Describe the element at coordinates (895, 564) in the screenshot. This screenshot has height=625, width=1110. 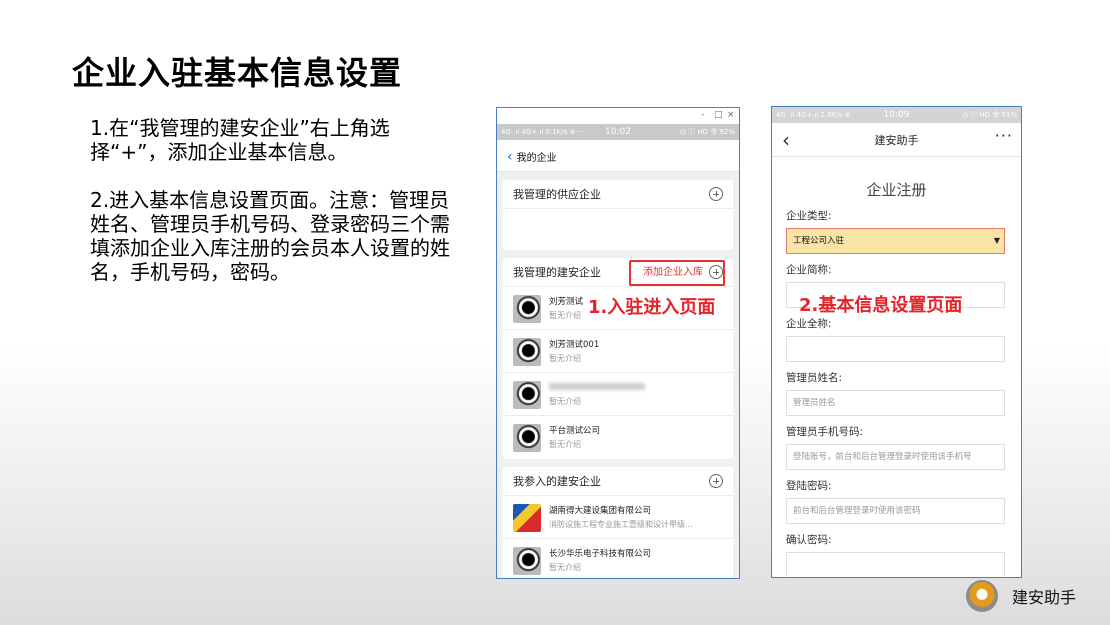
I see `confirm-password-input` at that location.